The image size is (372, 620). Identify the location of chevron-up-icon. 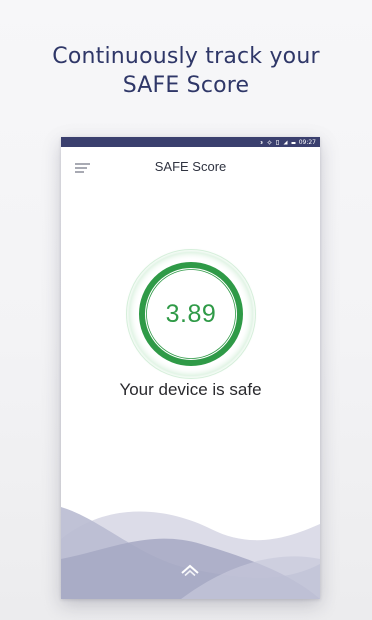
(190, 569).